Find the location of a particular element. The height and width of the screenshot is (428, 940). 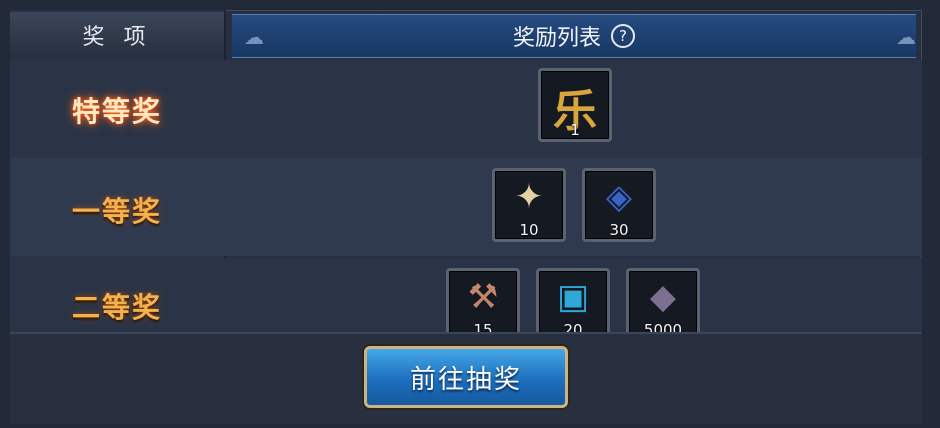

reward-list-title: 奖励列表 is located at coordinates (556, 38).